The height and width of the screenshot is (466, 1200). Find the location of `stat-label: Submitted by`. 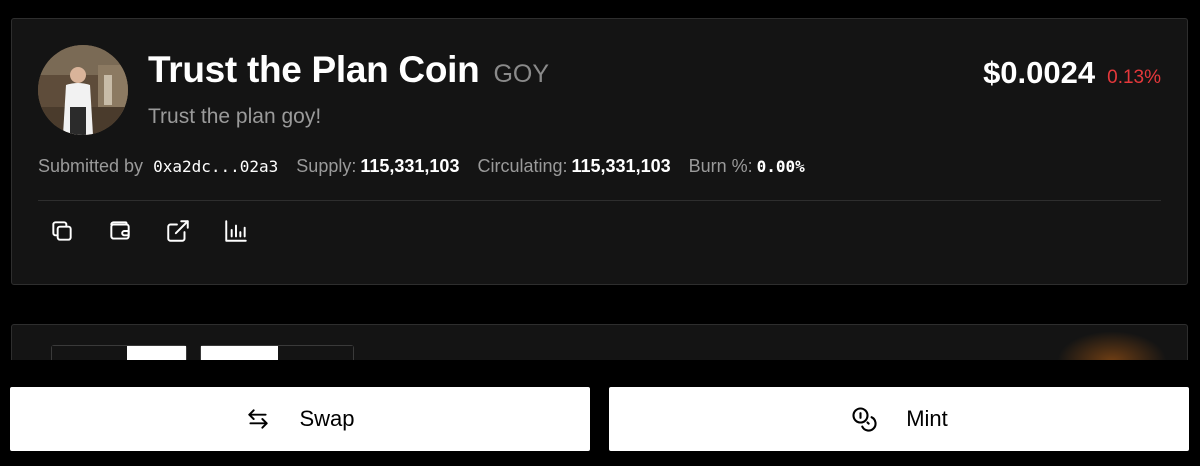

stat-label: Submitted by is located at coordinates (91, 166).